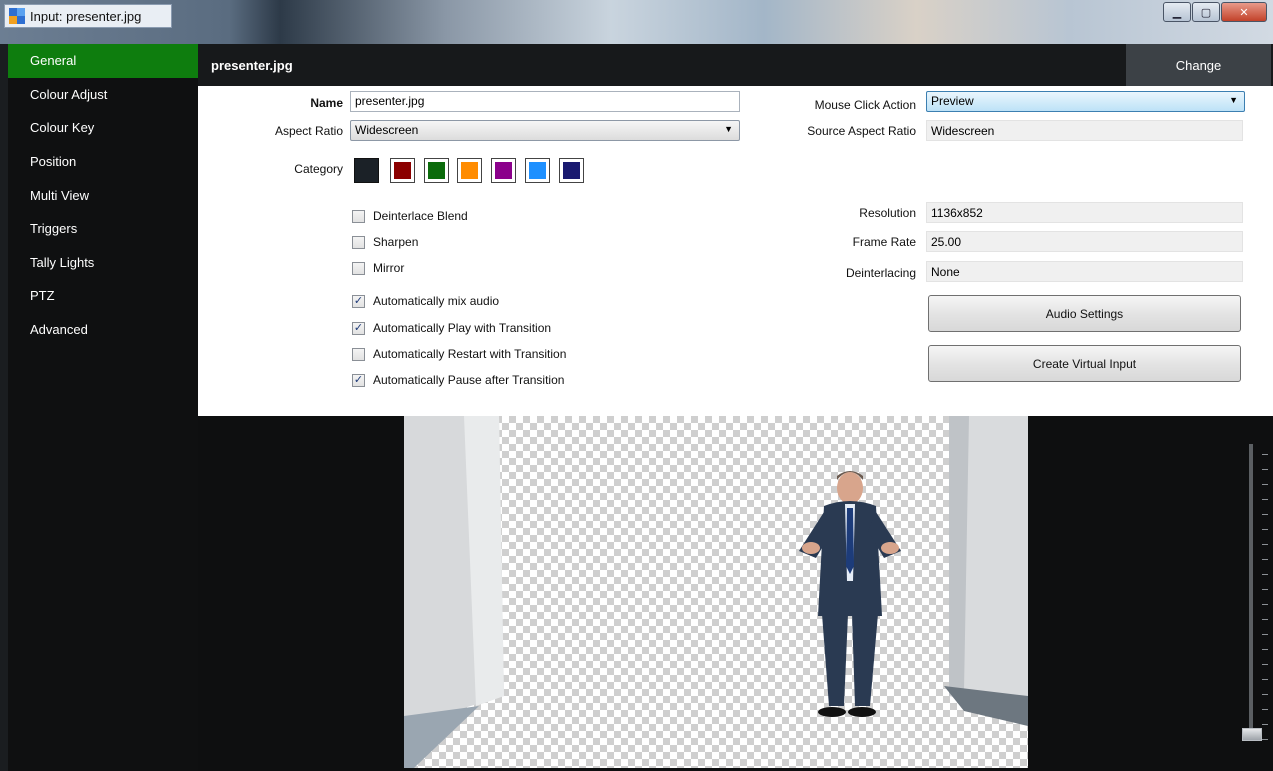 This screenshot has width=1273, height=771. What do you see at coordinates (103, 162) in the screenshot?
I see `sidebar-item-position: Position` at bounding box center [103, 162].